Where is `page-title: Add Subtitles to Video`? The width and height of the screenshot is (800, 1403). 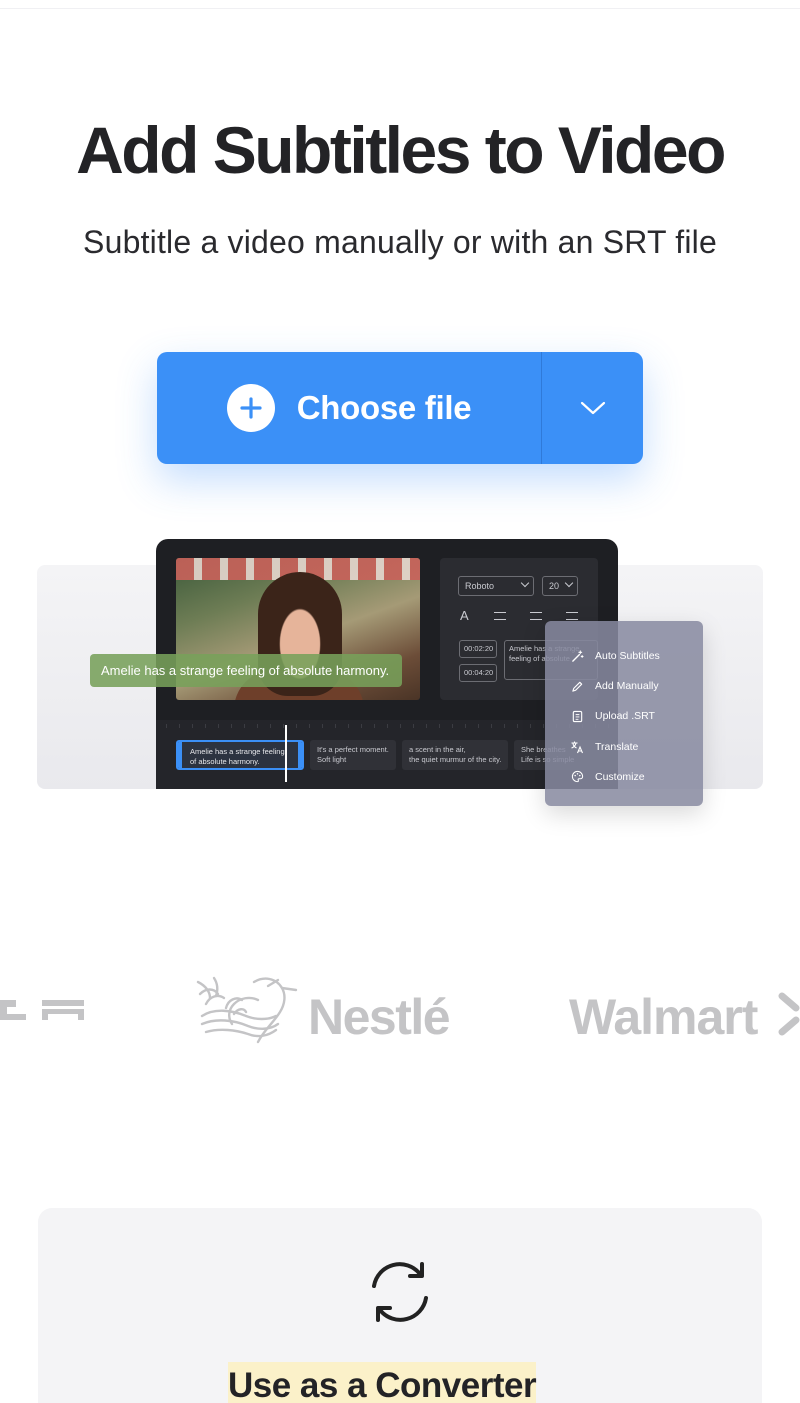 page-title: Add Subtitles to Video is located at coordinates (401, 150).